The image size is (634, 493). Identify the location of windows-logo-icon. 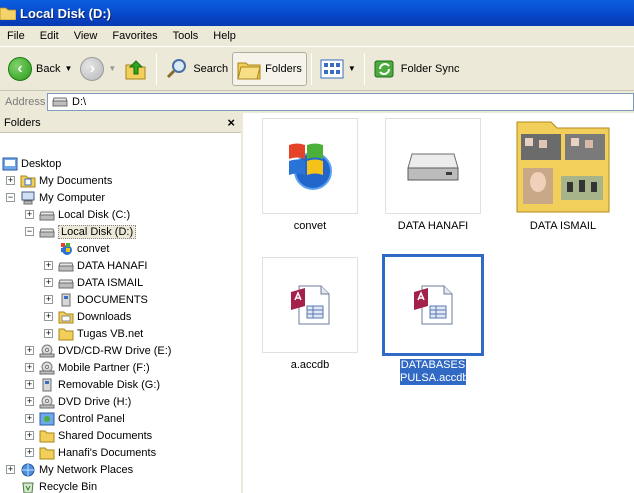
(310, 166).